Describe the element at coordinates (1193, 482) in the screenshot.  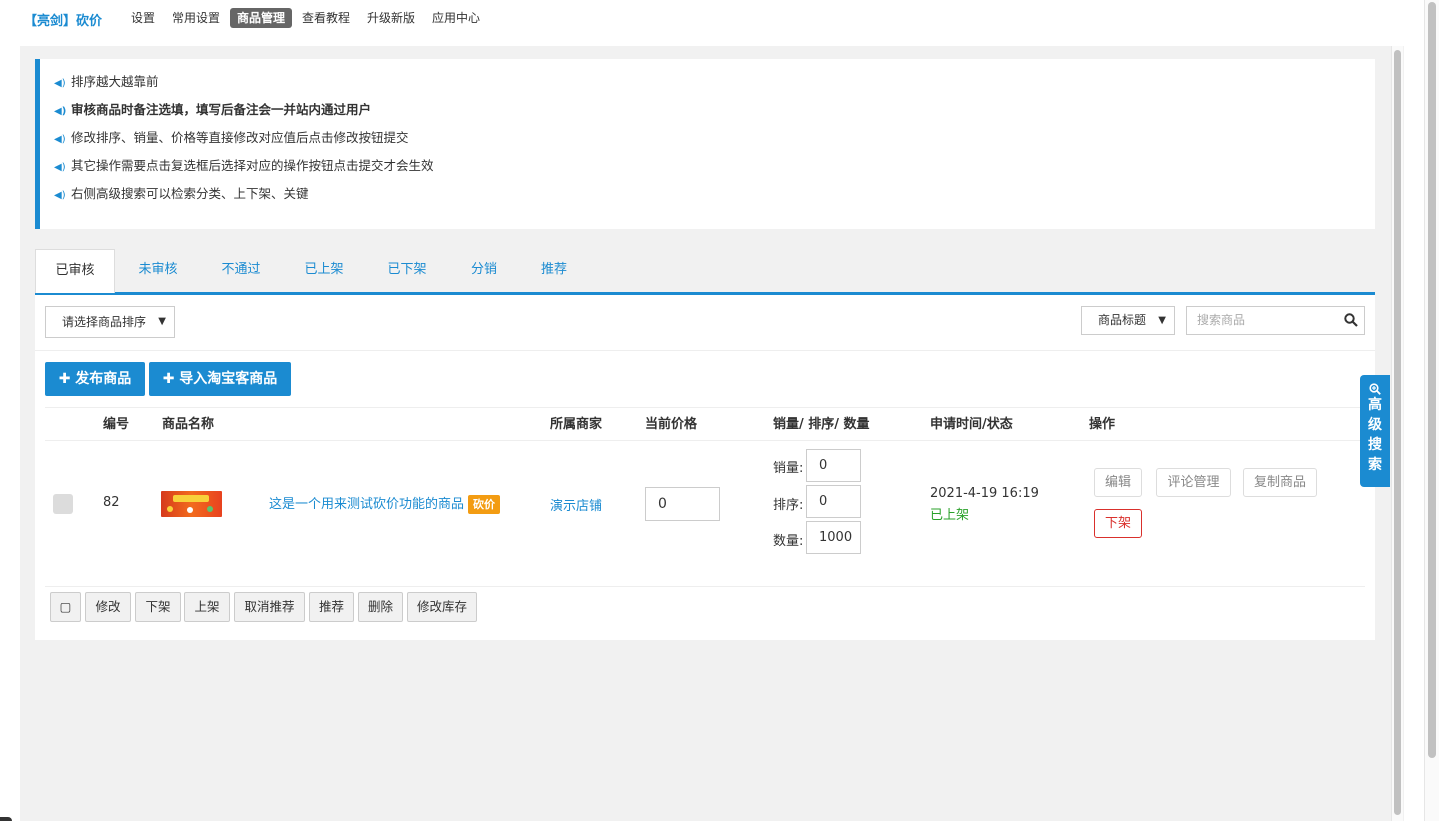
I see `comment-manage-button: 评论管理` at that location.